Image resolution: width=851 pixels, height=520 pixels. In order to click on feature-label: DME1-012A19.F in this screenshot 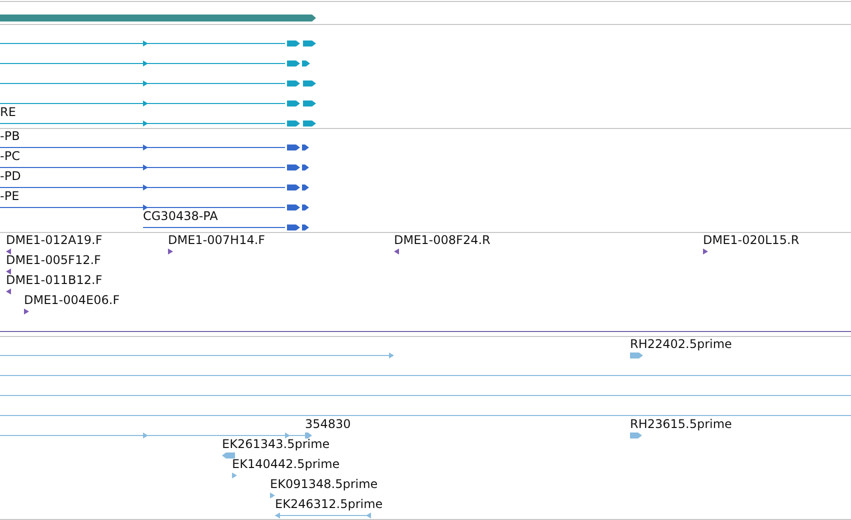, I will do `click(54, 240)`.